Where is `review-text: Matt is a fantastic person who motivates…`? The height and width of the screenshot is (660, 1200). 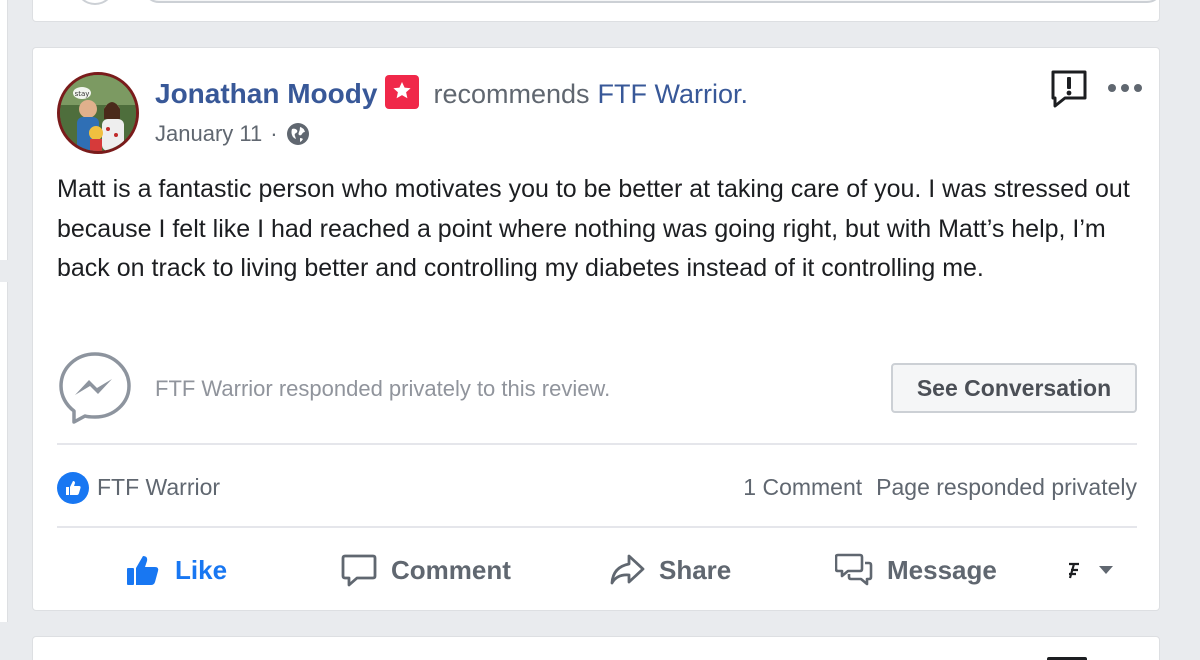 review-text: Matt is a fantastic person who motivates… is located at coordinates (593, 228).